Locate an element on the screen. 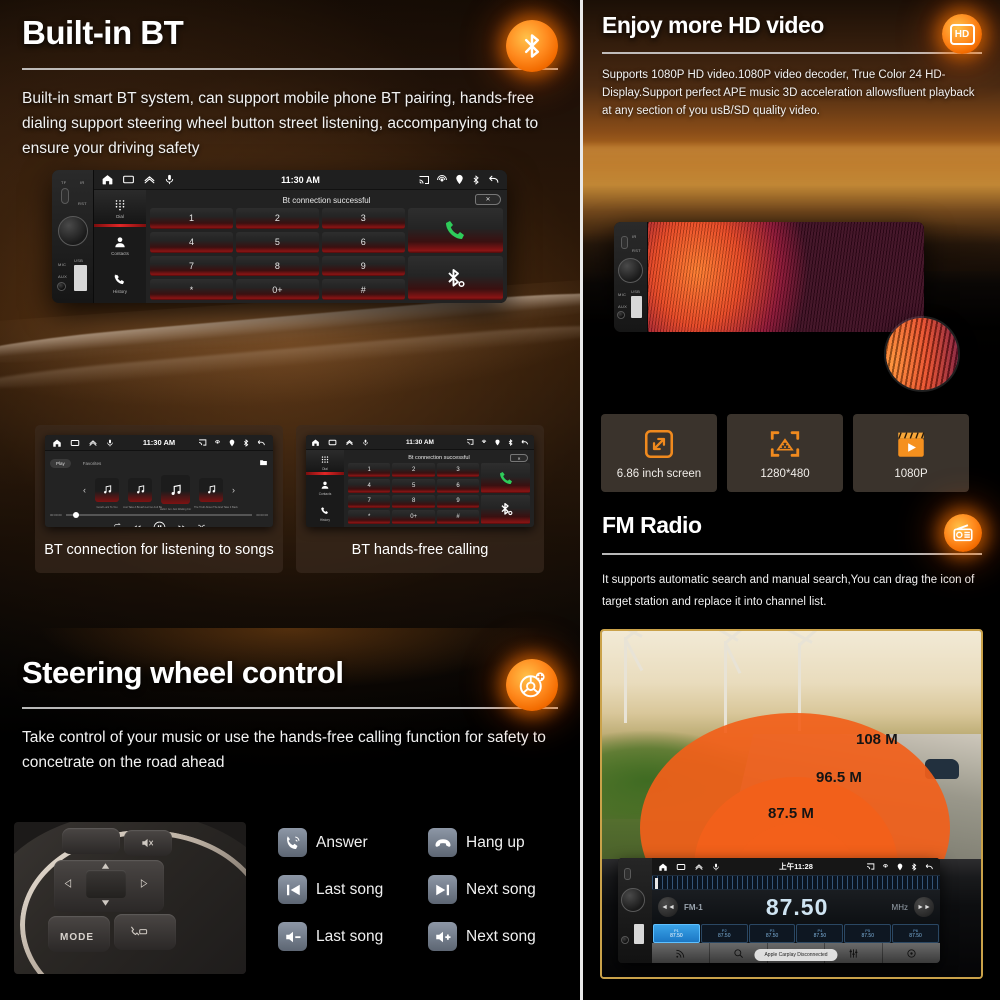 The width and height of the screenshot is (1000, 1000). legend-item-next-track: Next song is located at coordinates (498, 889).